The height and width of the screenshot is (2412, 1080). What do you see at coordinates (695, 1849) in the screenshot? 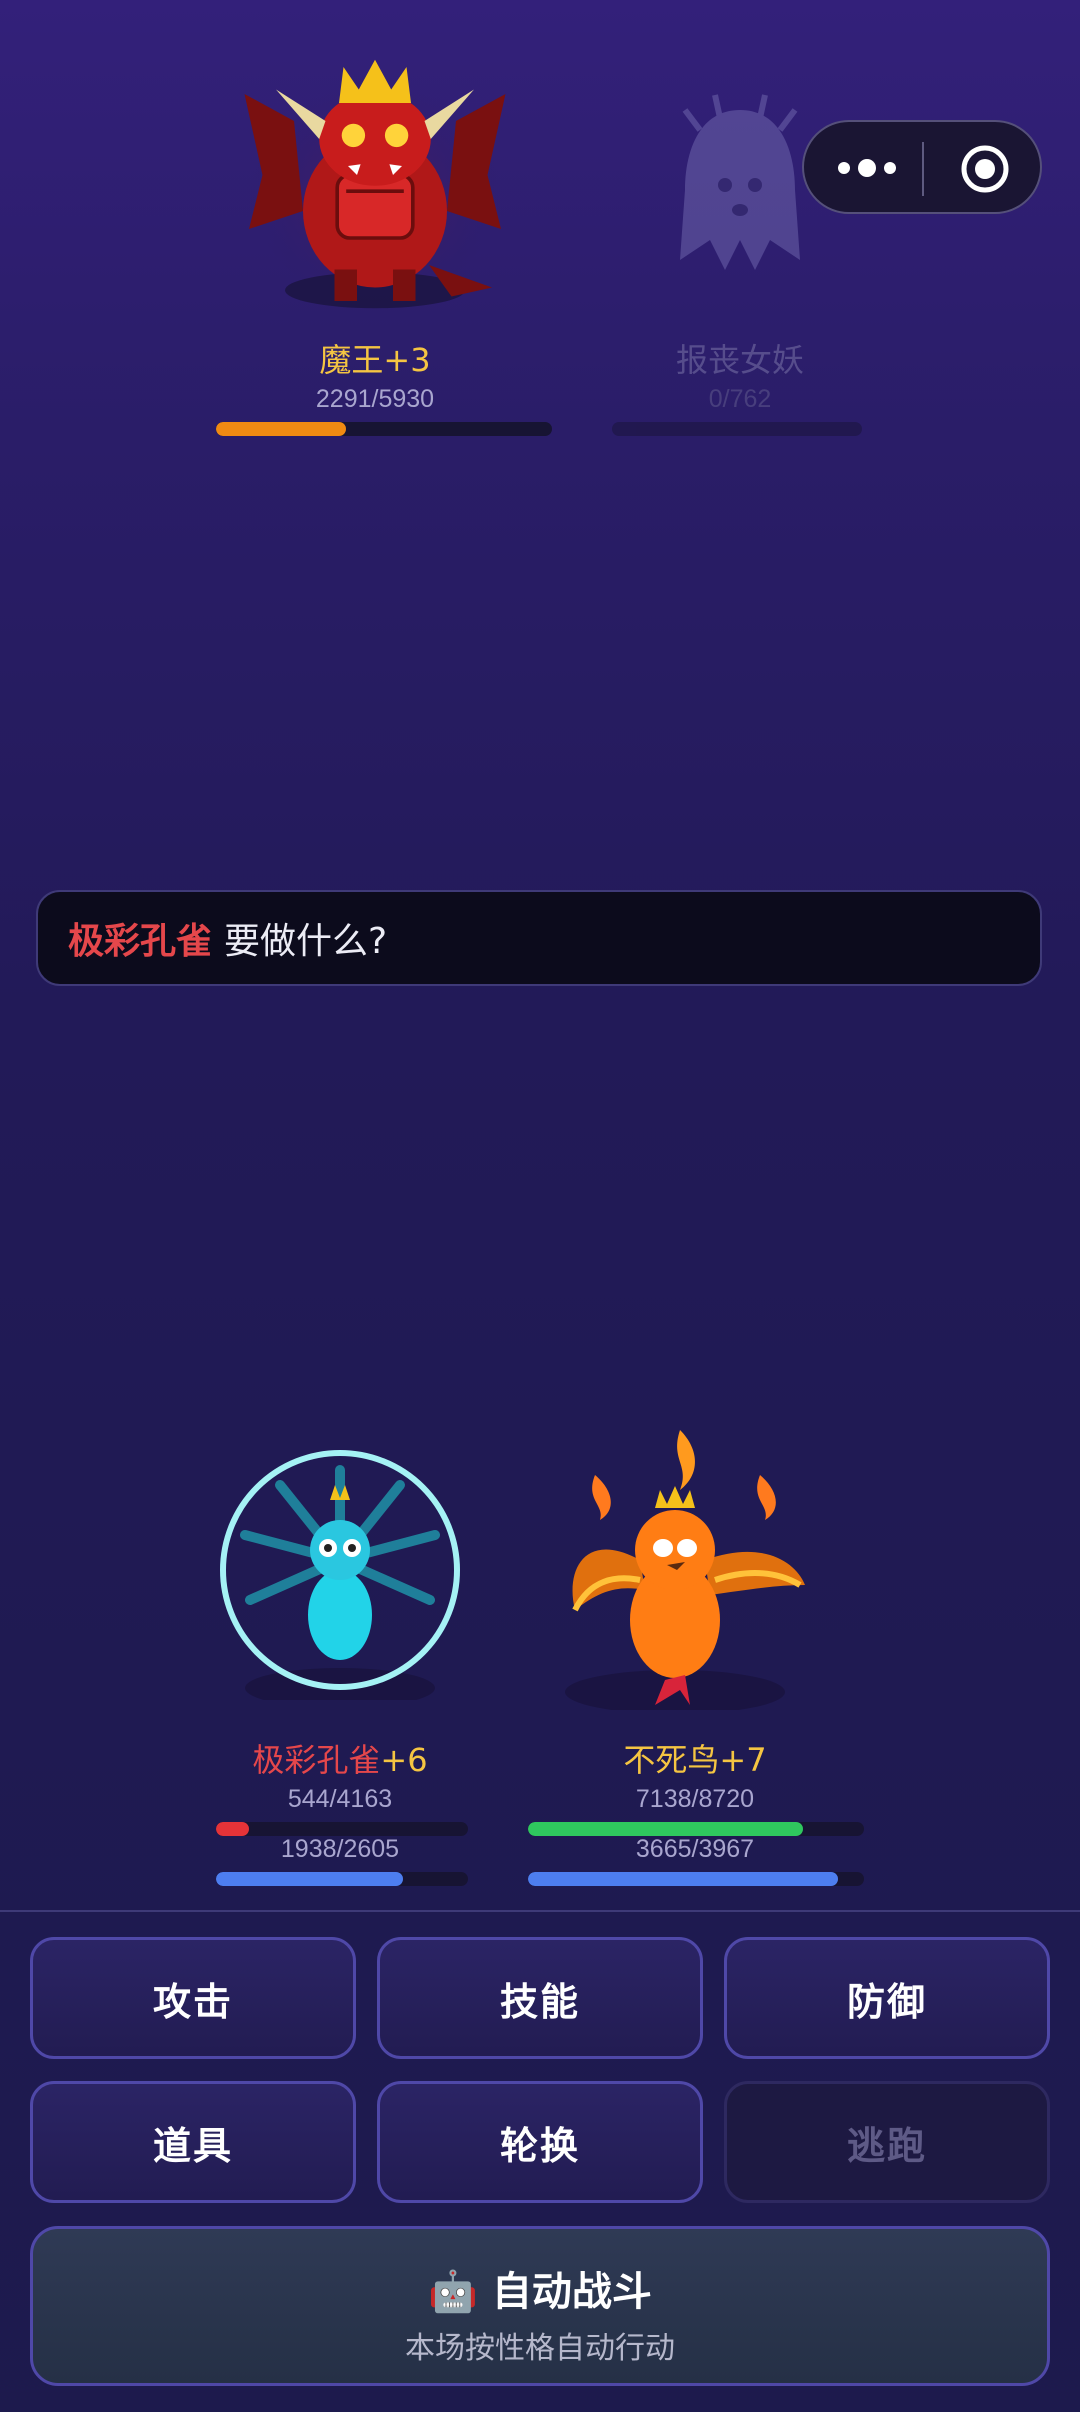
I see `ally-mp-text: 3665/3967` at bounding box center [695, 1849].